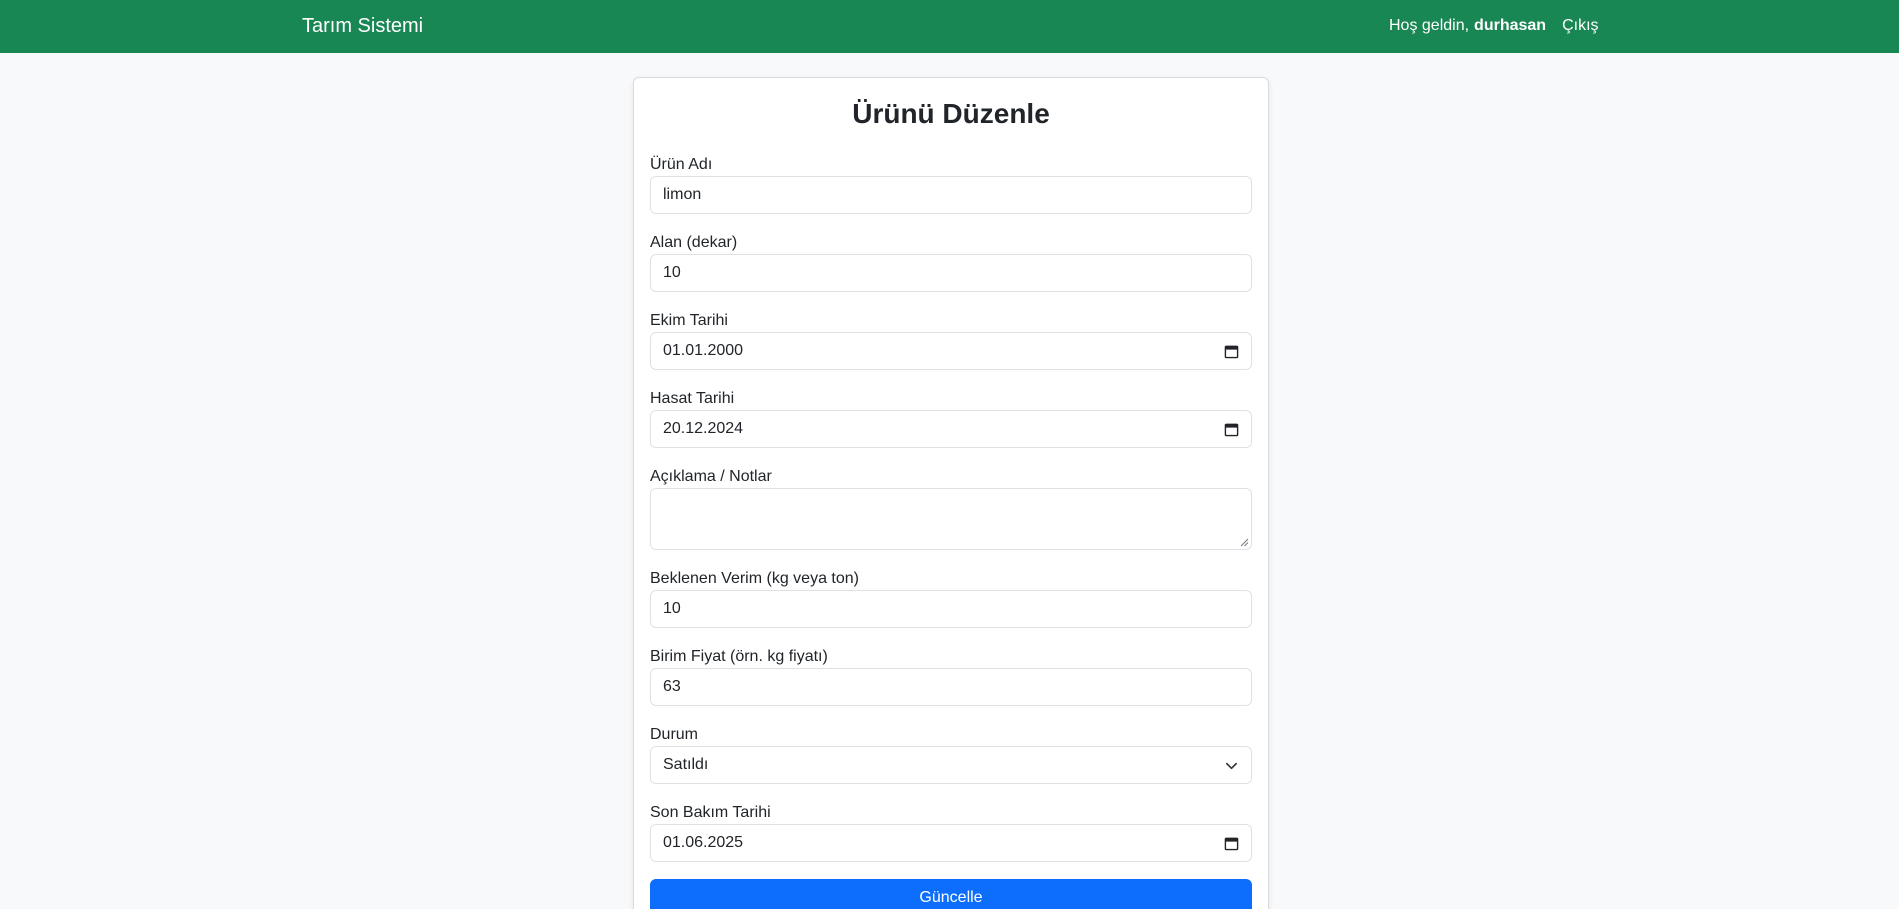 The image size is (1899, 909). Describe the element at coordinates (703, 428) in the screenshot. I see `harvest-date-value: 20.12.2024` at that location.